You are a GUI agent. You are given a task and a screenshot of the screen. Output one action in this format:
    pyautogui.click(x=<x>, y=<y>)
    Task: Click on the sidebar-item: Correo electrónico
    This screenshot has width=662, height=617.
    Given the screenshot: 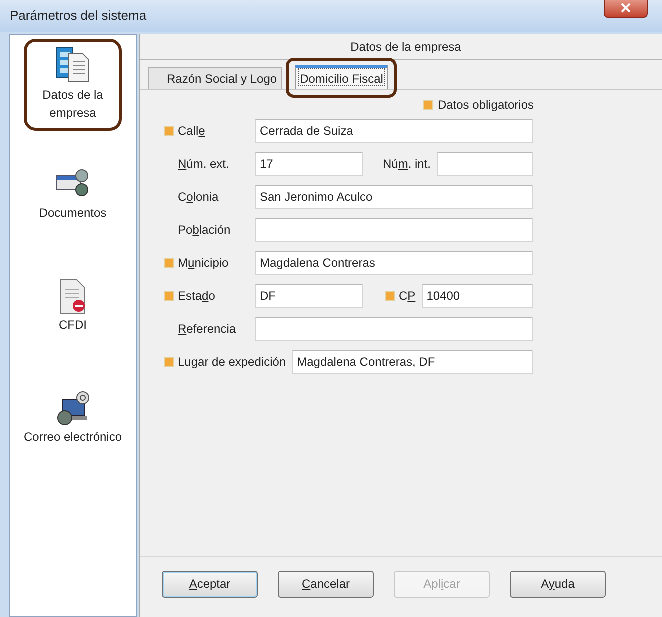 What is the action you would take?
    pyautogui.click(x=73, y=419)
    